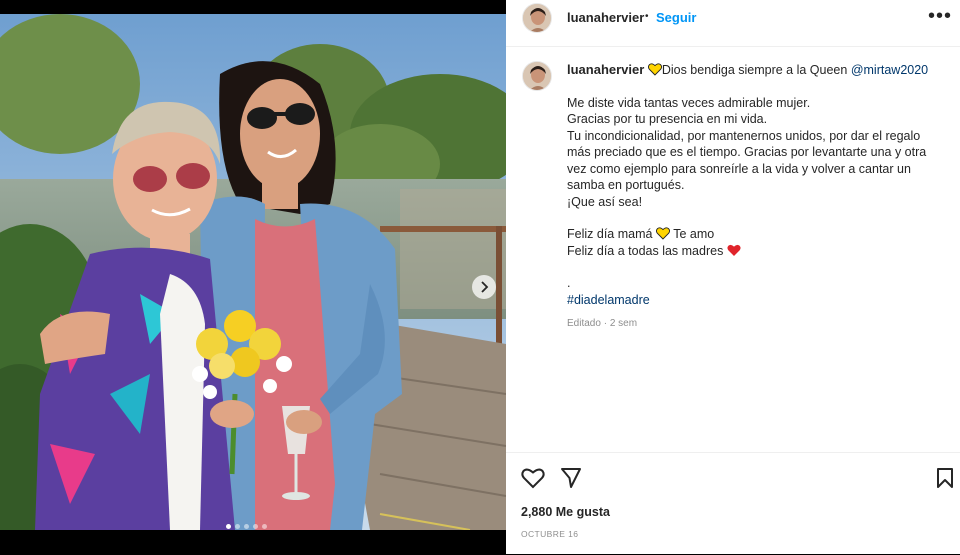 The width and height of the screenshot is (960, 555). Describe the element at coordinates (608, 300) in the screenshot. I see `hashtag-link: #diadelamadre` at that location.